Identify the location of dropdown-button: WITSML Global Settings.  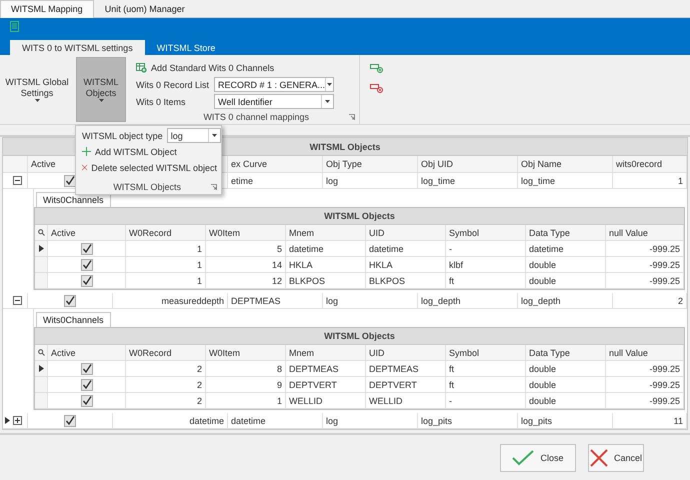
(37, 89).